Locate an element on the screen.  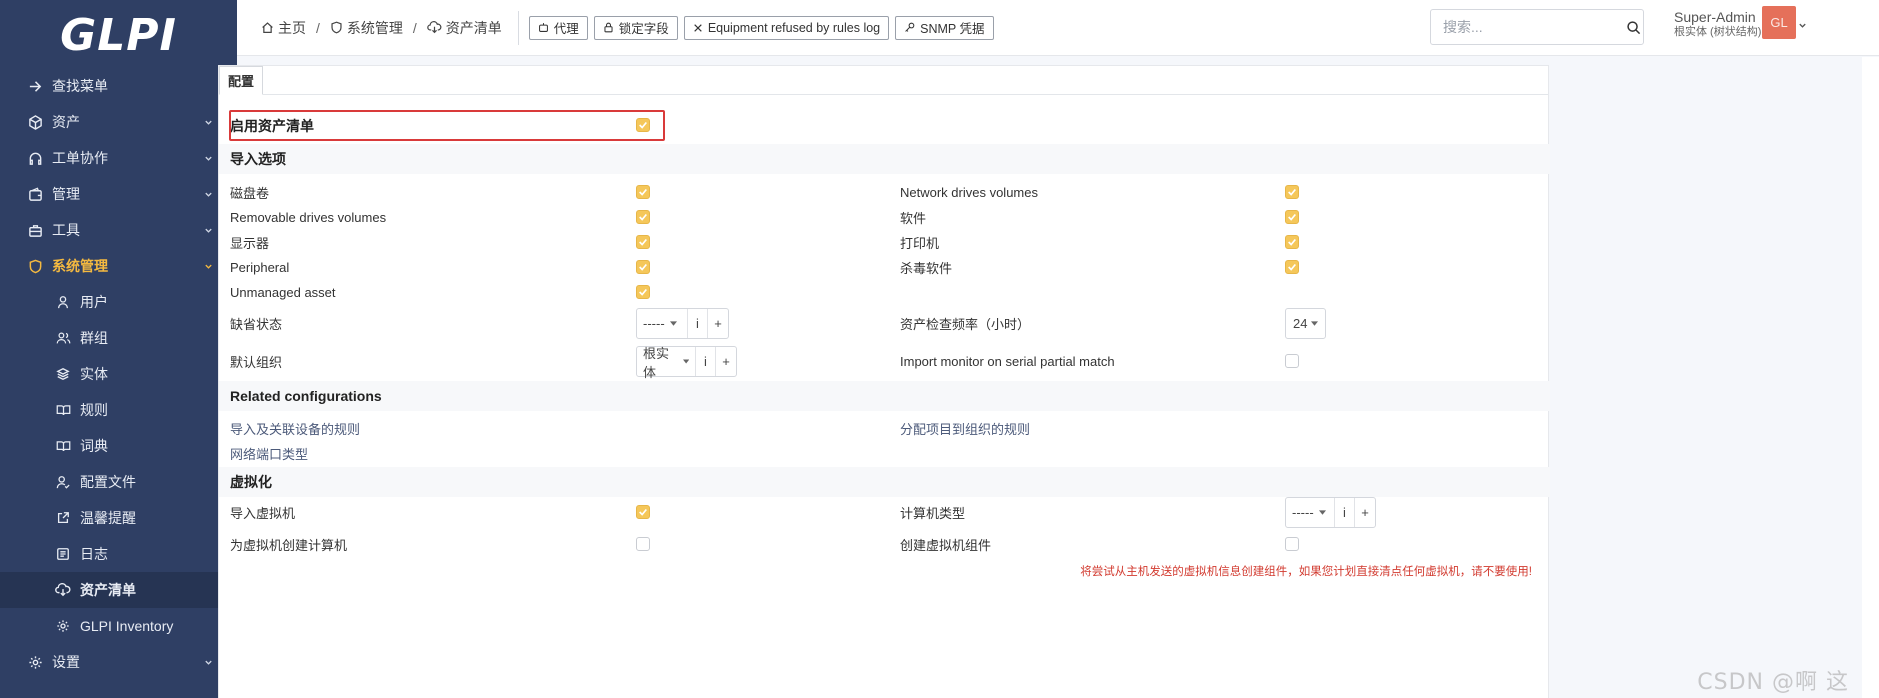
header-divider is located at coordinates (518, 27).